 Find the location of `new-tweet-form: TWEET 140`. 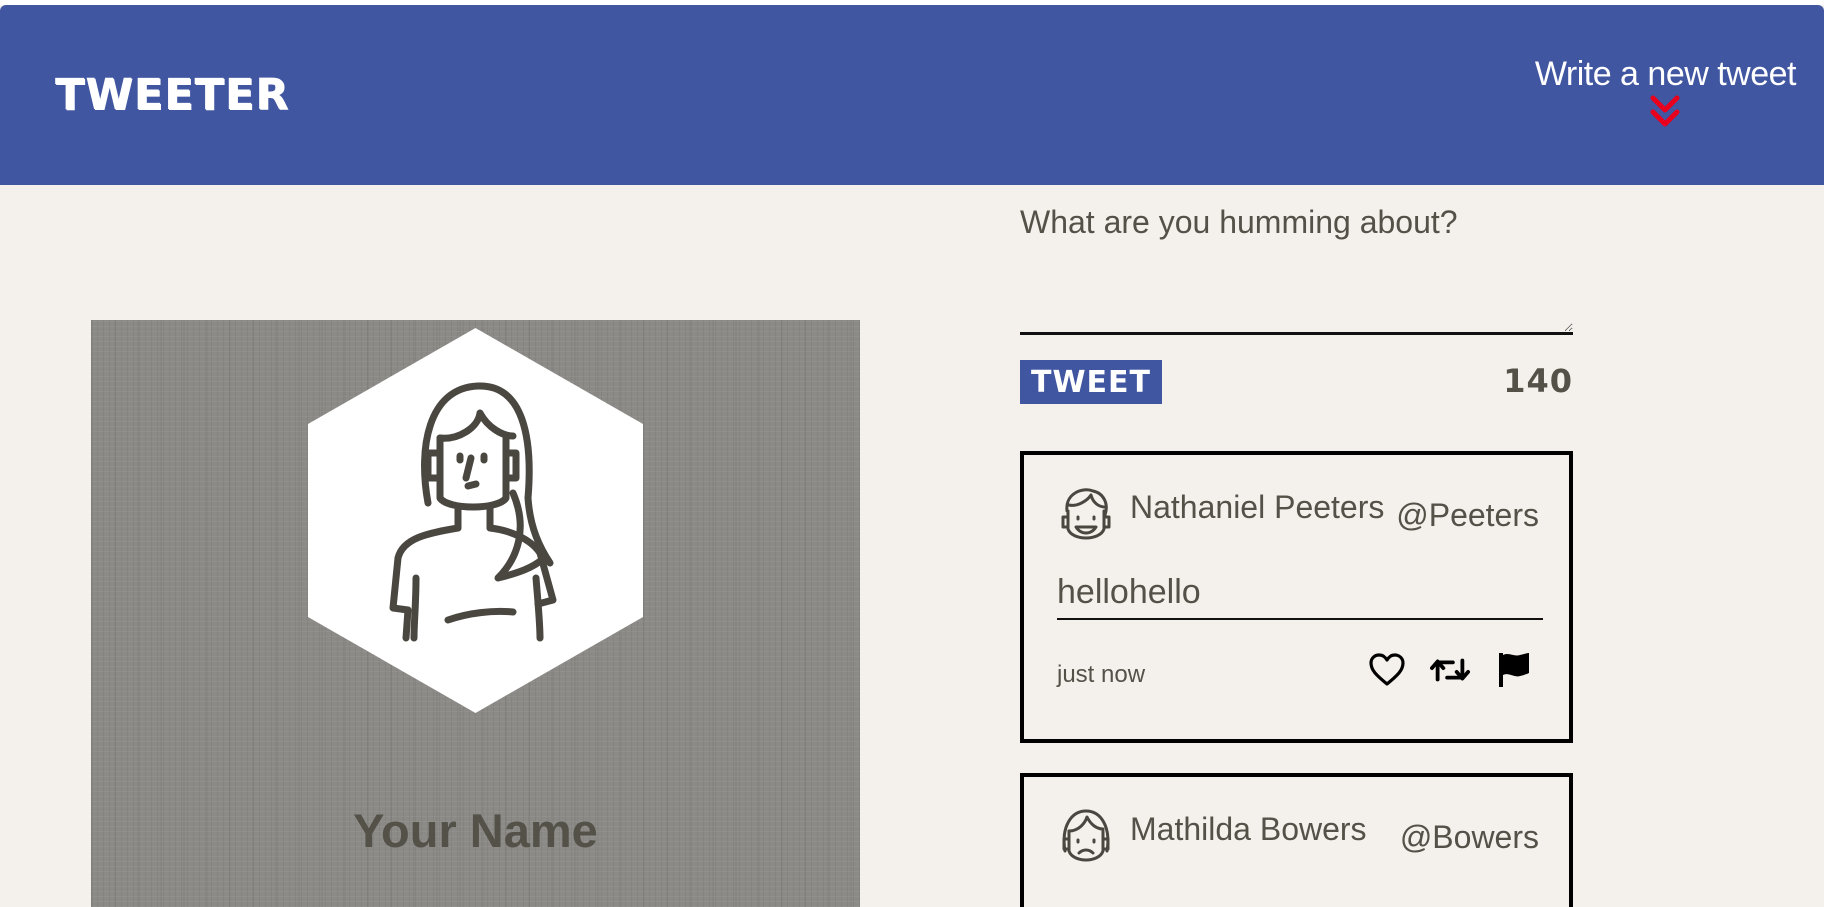

new-tweet-form: TWEET 140 is located at coordinates (1296, 301).